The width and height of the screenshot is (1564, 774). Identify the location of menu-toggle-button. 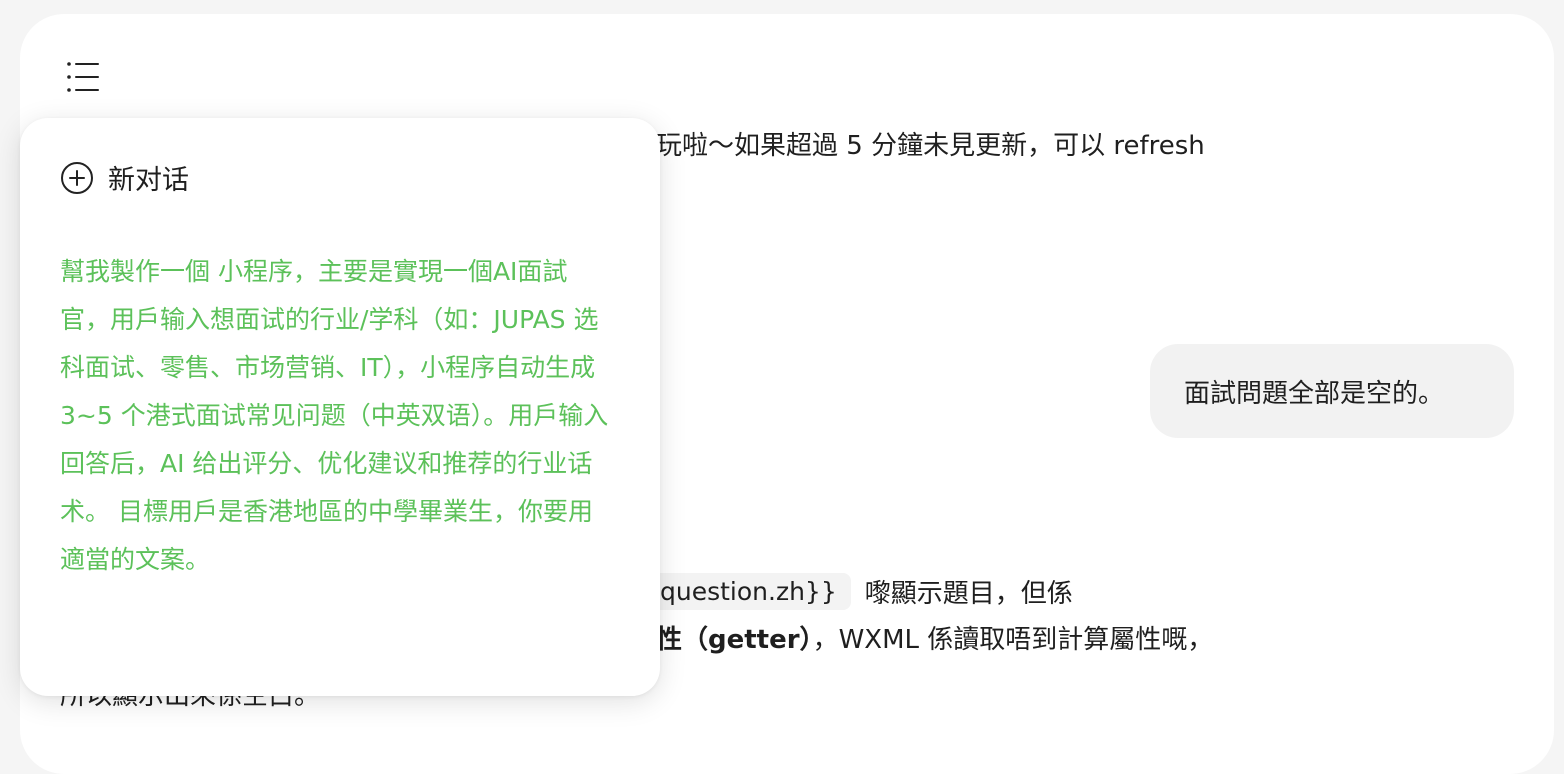
(84, 78).